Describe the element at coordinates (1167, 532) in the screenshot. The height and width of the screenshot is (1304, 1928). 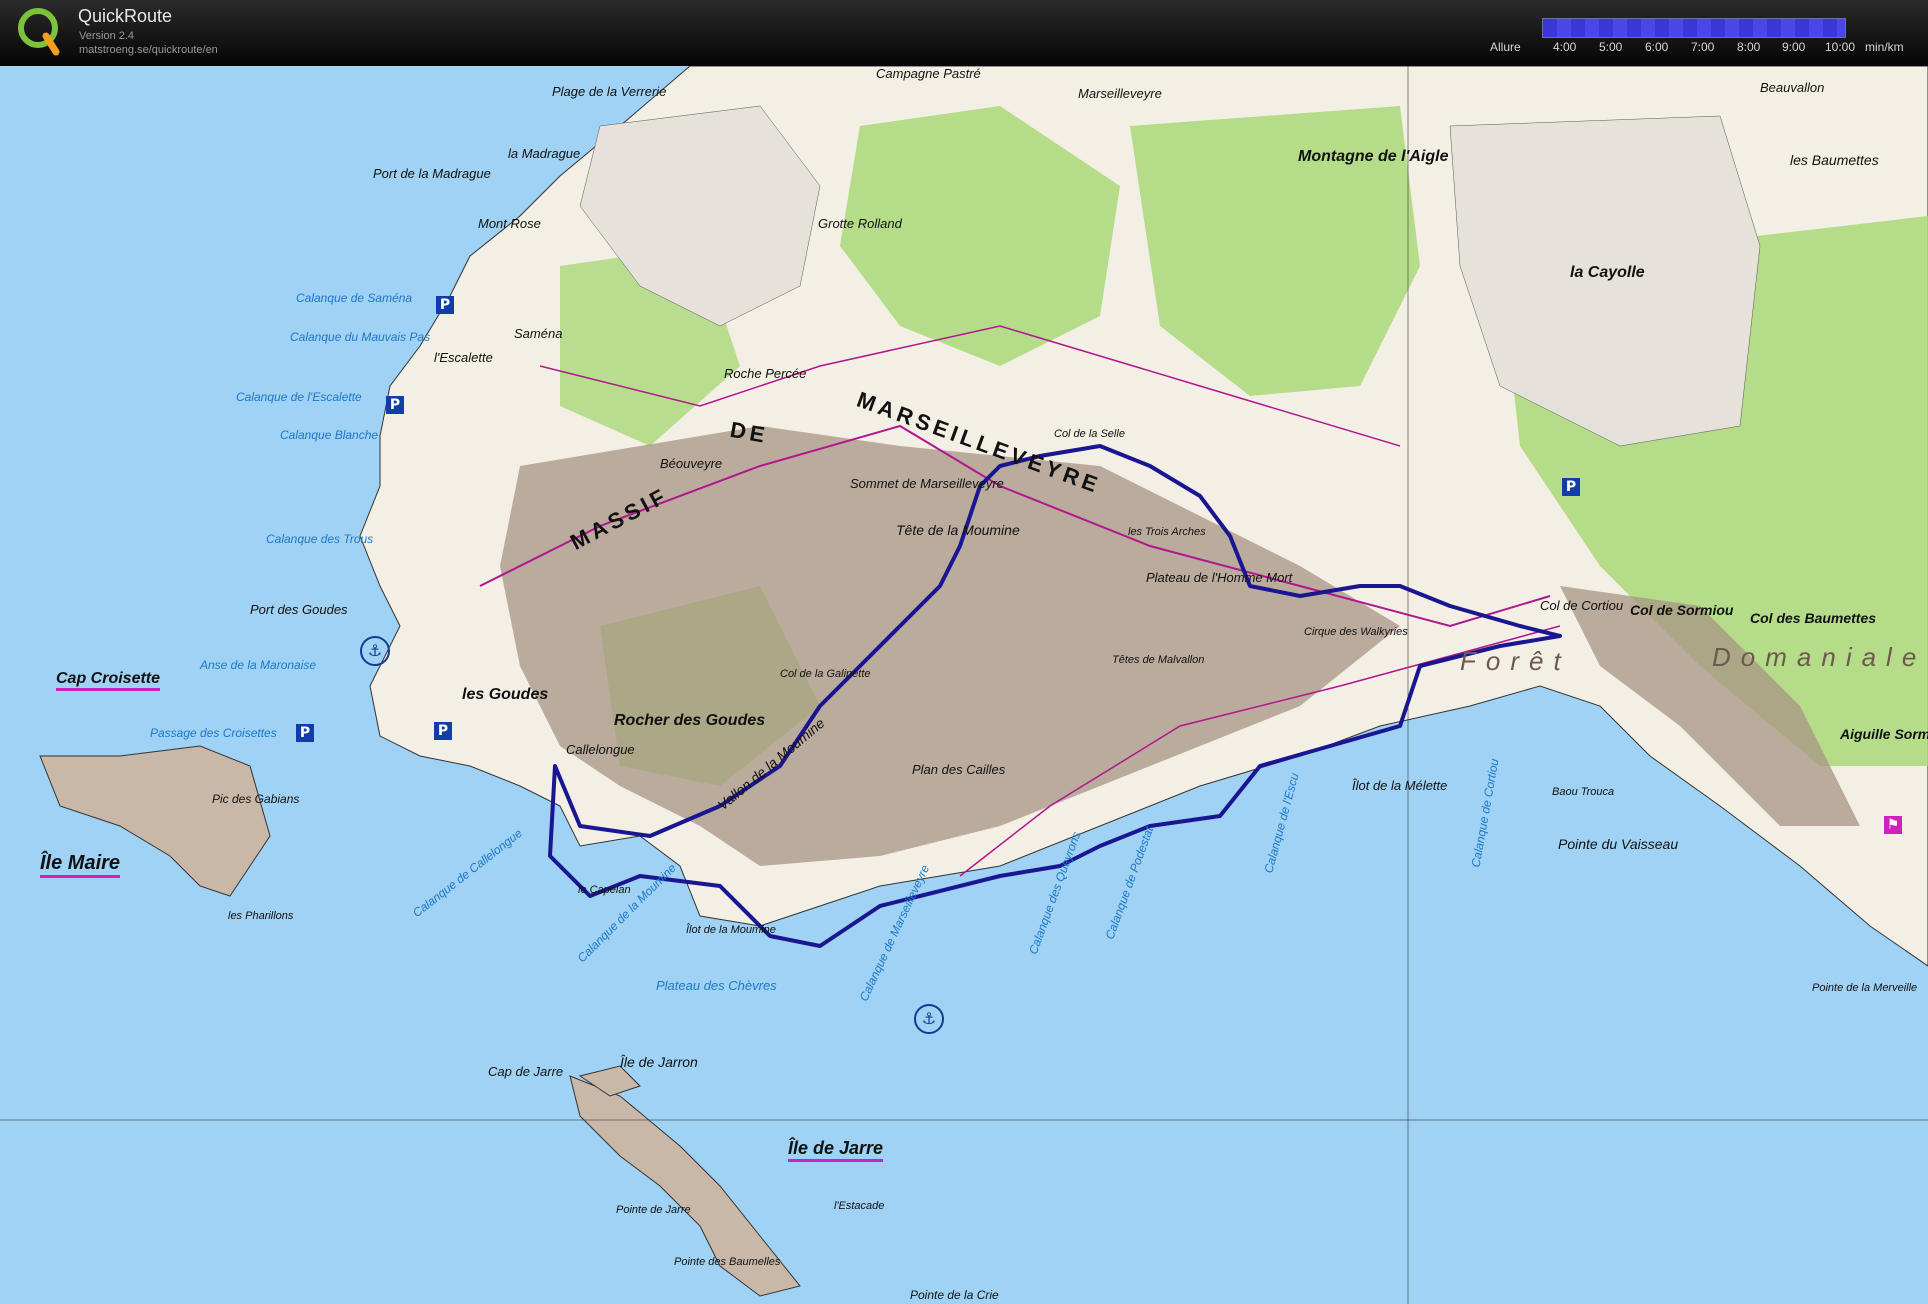
I see `label-trois-arches: les Trois Arches` at that location.